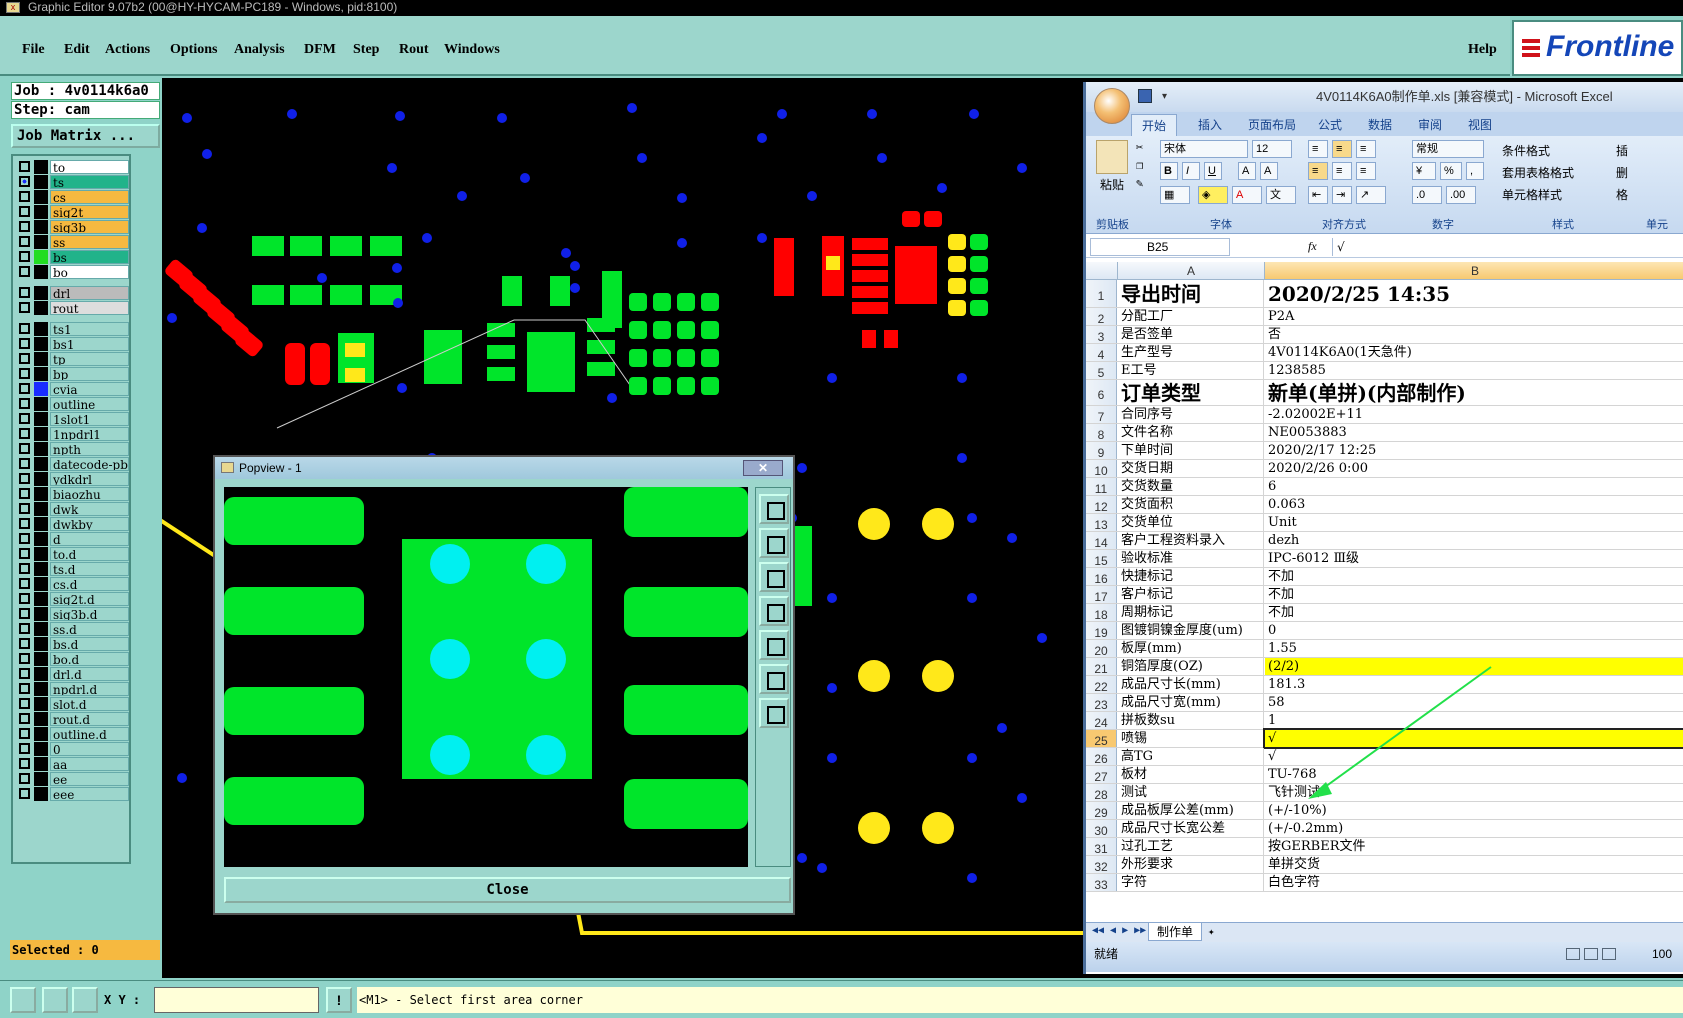 The image size is (1683, 1018). Describe the element at coordinates (72, 272) in the screenshot. I see `layer-row: bo` at that location.